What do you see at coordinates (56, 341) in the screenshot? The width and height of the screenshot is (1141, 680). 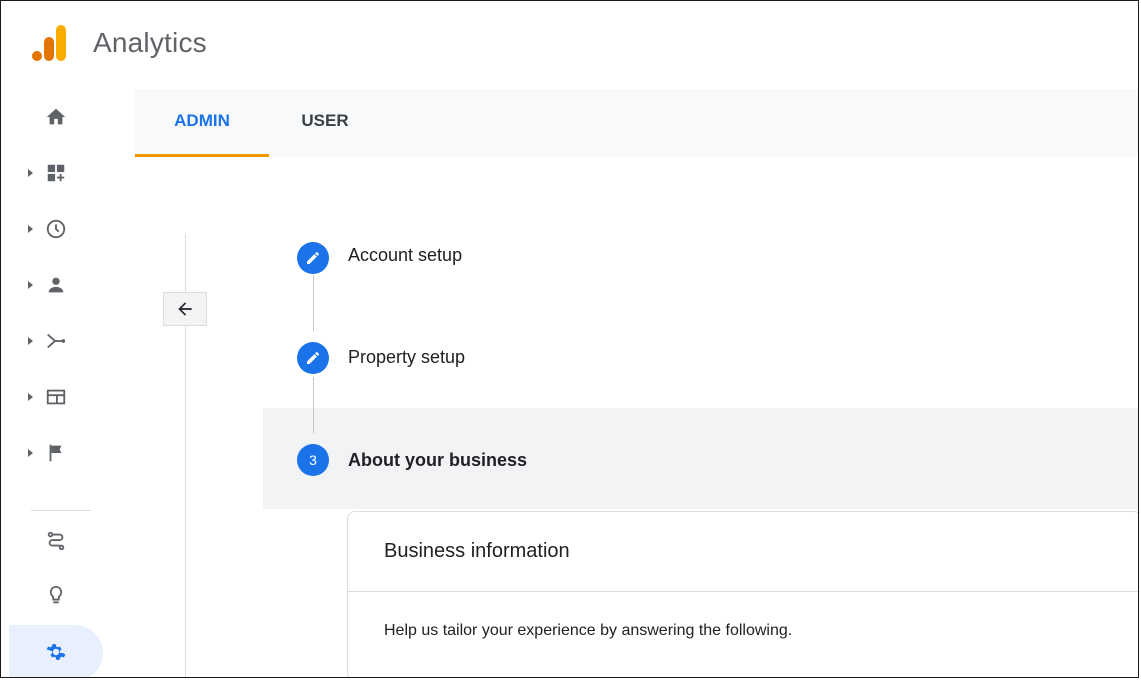 I see `acquisition-icon` at bounding box center [56, 341].